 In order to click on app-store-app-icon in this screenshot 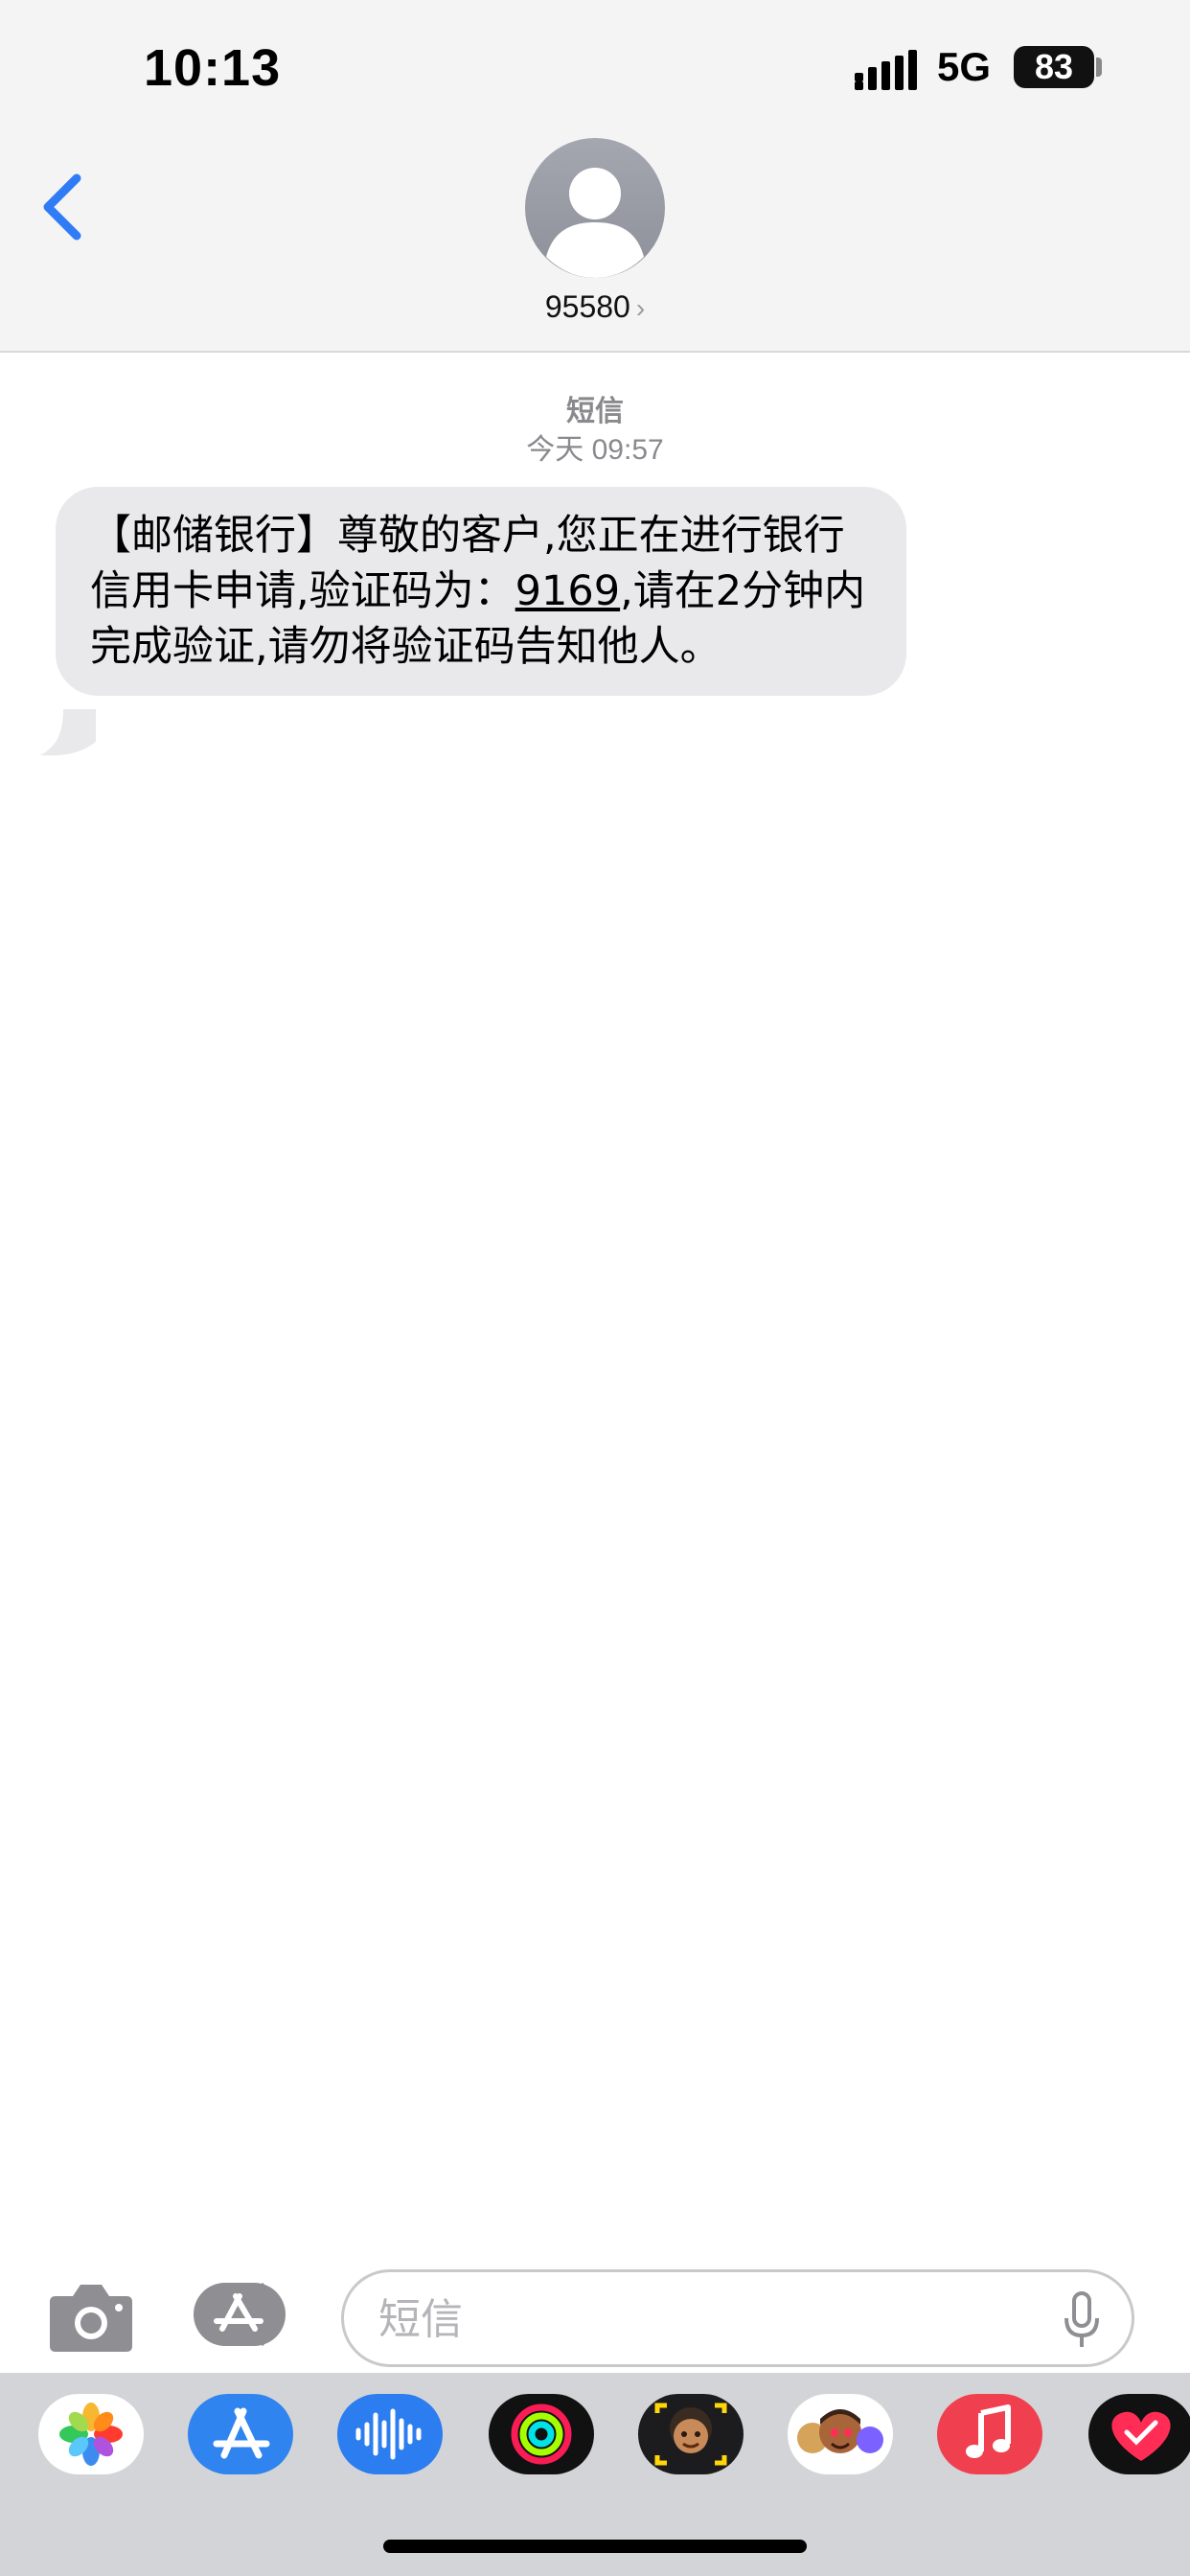, I will do `click(241, 2434)`.